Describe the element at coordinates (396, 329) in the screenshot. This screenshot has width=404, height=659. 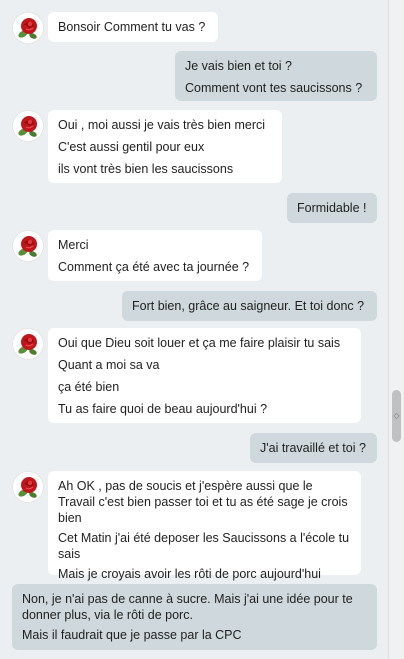
I see `scrollbar: ◇` at that location.